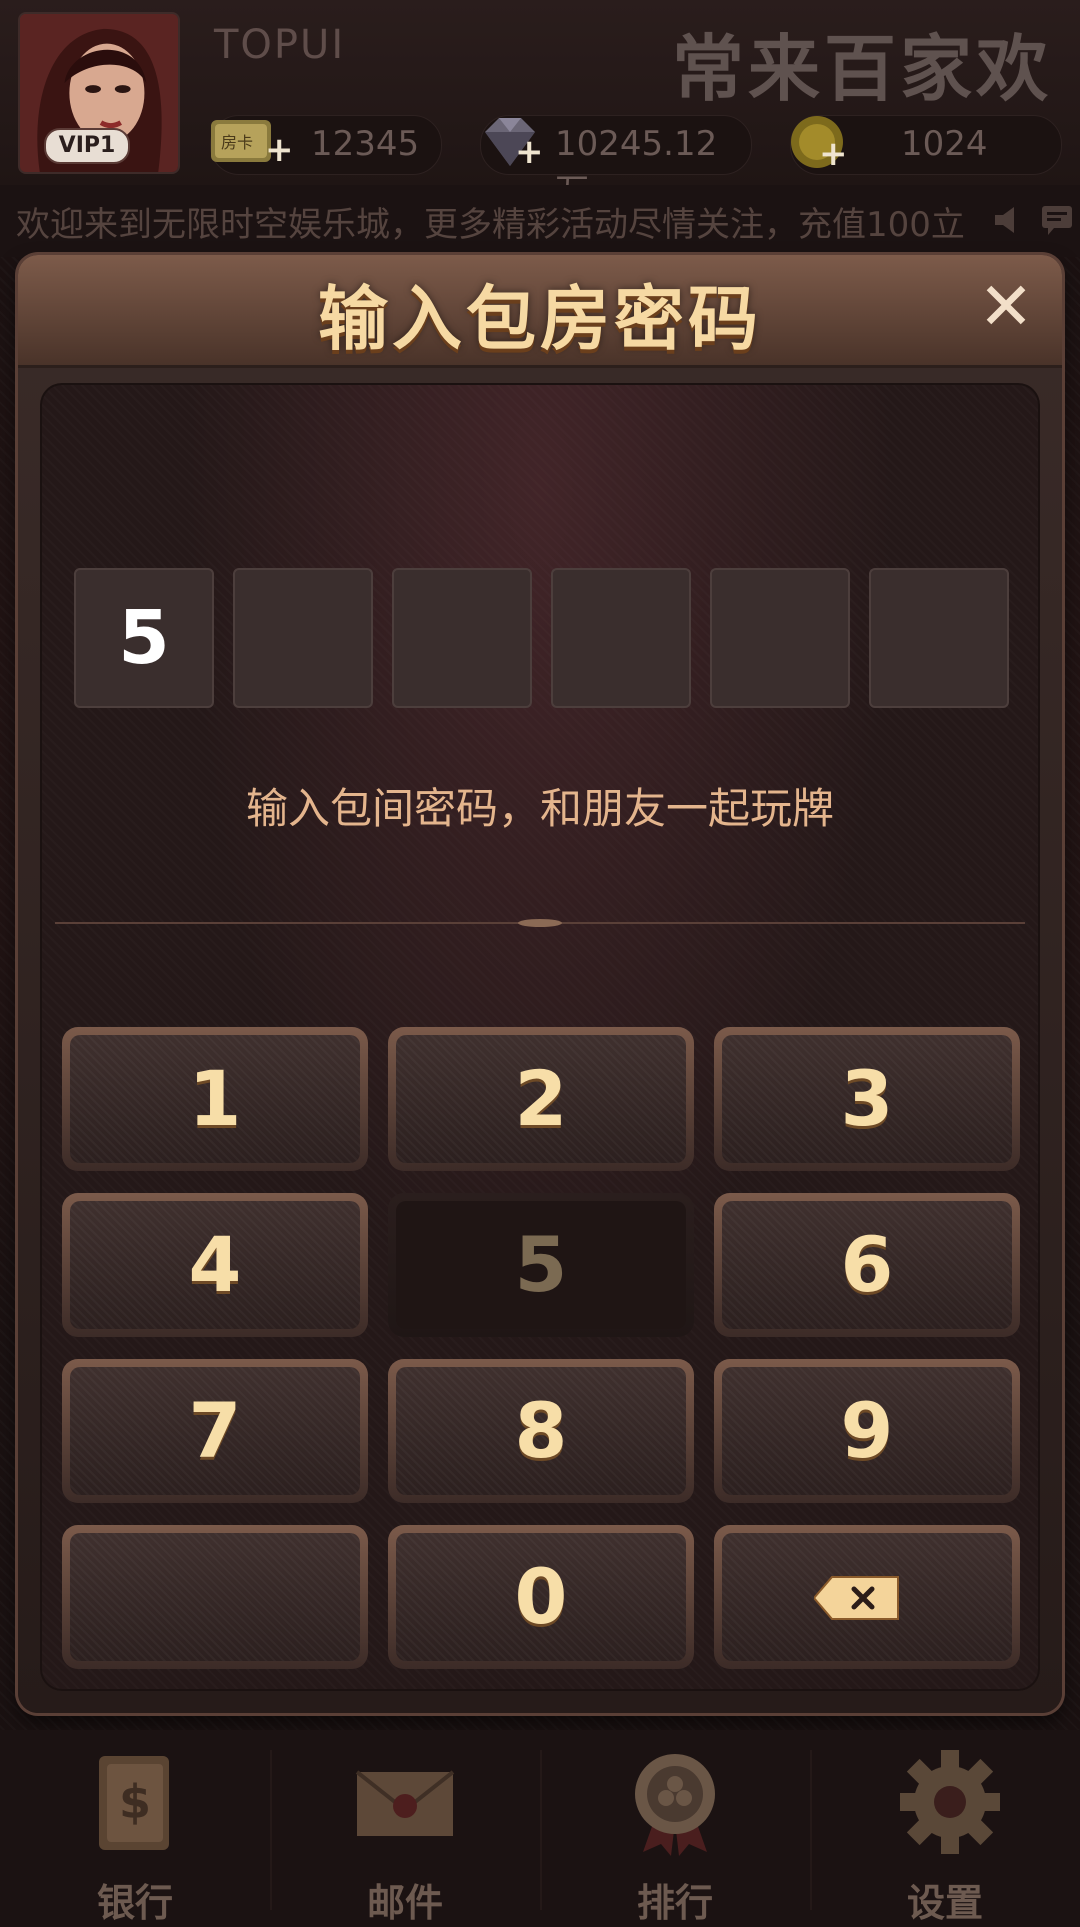  What do you see at coordinates (215, 1431) in the screenshot?
I see `key-7: 7` at bounding box center [215, 1431].